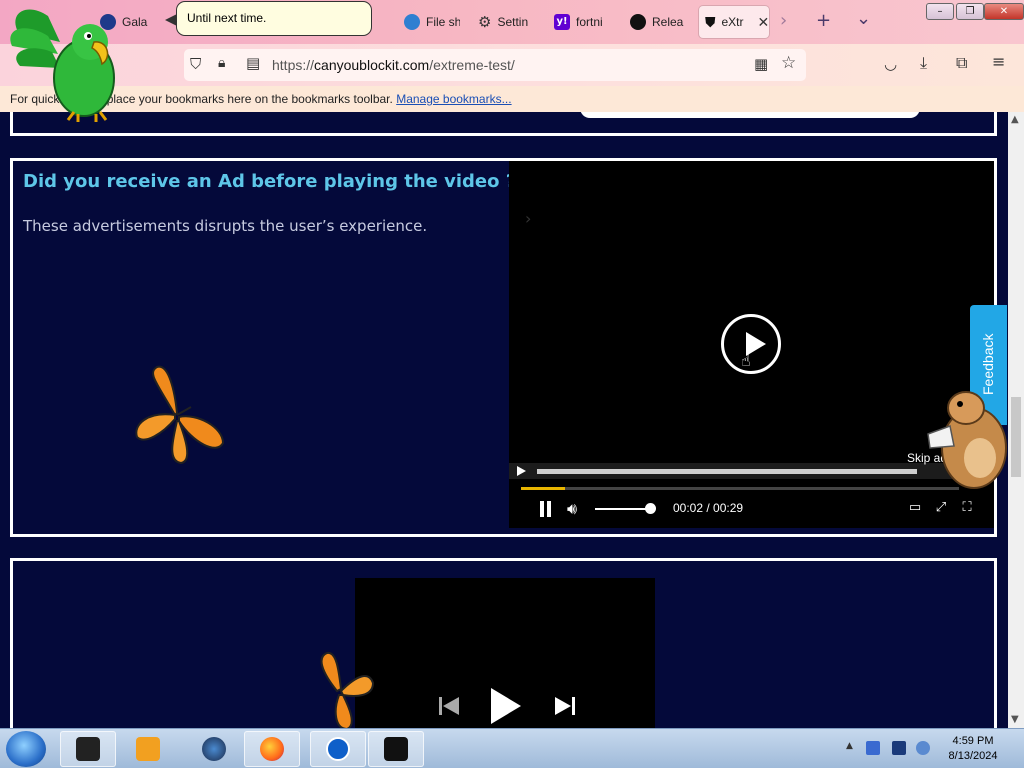 This screenshot has width=1024, height=768. I want to click on previous-track-icon, so click(449, 706).